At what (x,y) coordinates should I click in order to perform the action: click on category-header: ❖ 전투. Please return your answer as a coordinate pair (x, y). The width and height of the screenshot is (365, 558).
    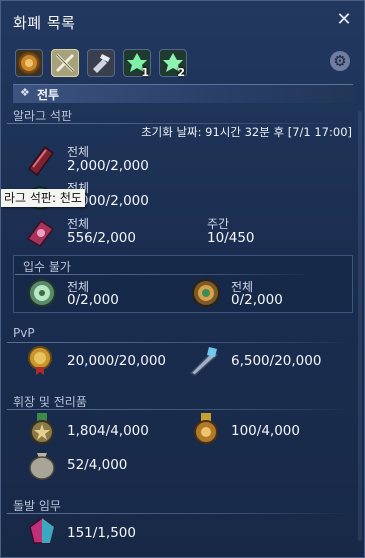
    Looking at the image, I should click on (183, 93).